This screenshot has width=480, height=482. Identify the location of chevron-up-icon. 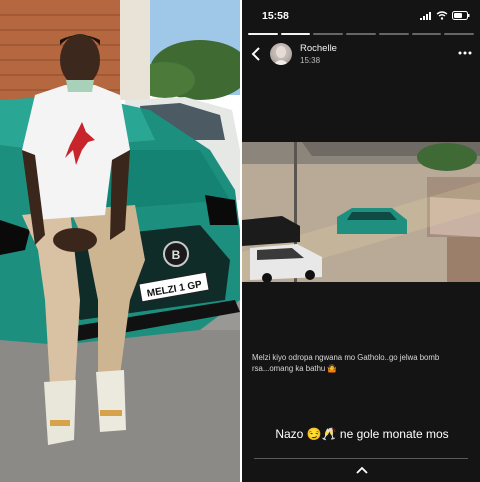
(362, 470).